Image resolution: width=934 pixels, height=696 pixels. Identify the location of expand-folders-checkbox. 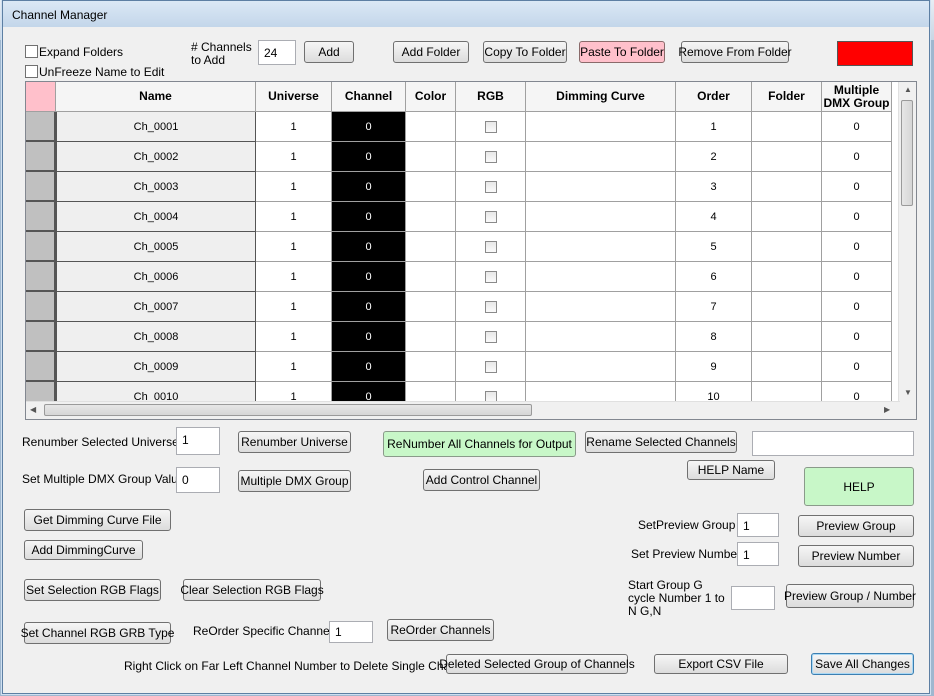
(31, 51).